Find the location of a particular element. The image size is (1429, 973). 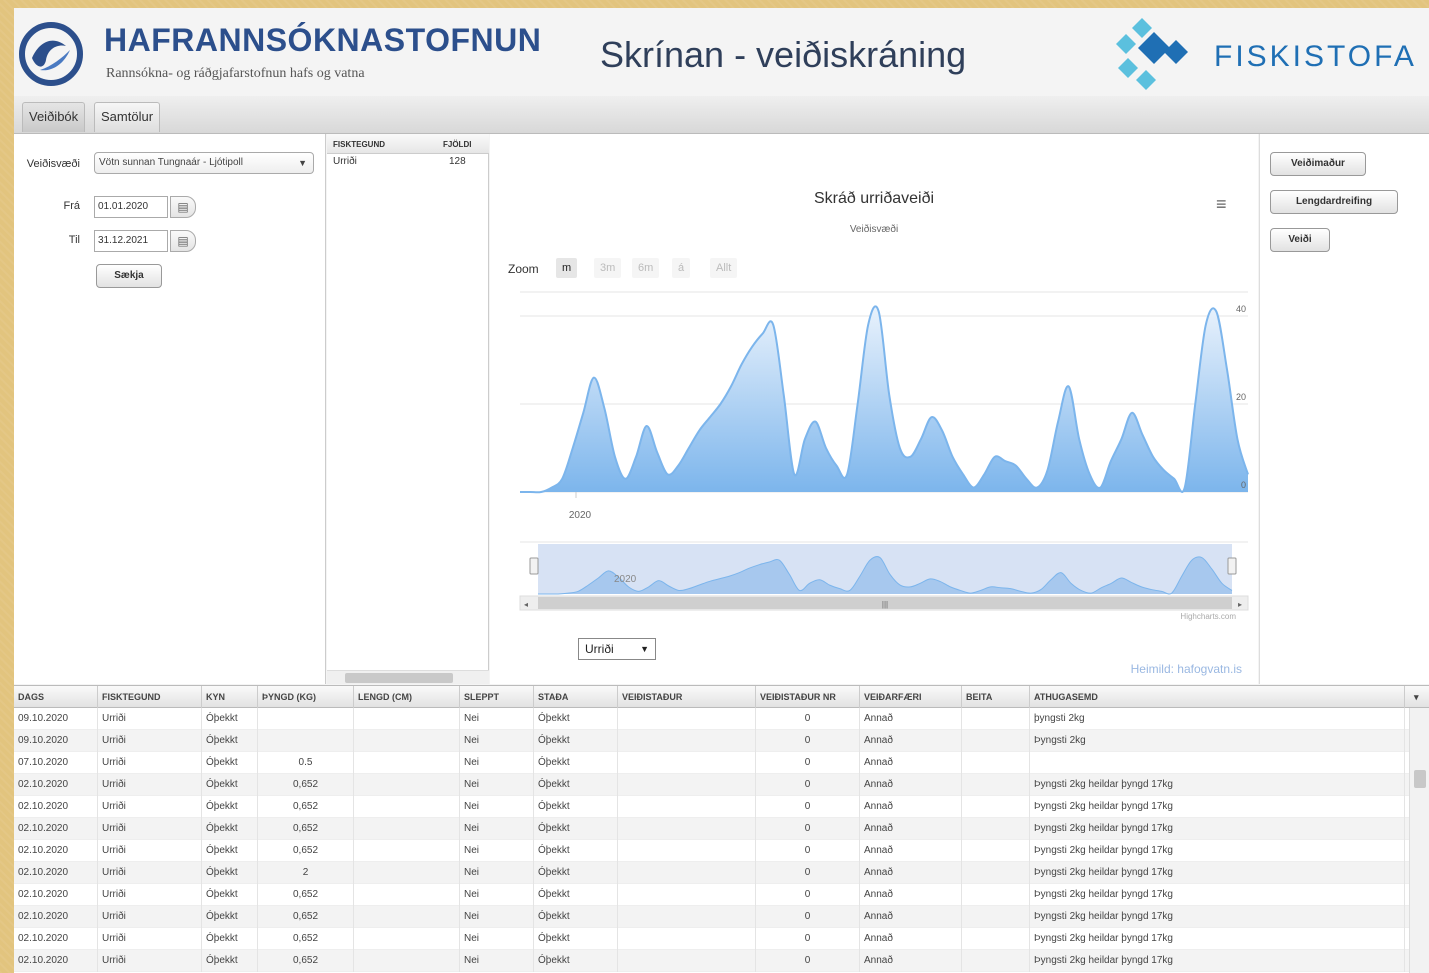

chart-title: Skráð urriðaveiði is located at coordinates (874, 198).